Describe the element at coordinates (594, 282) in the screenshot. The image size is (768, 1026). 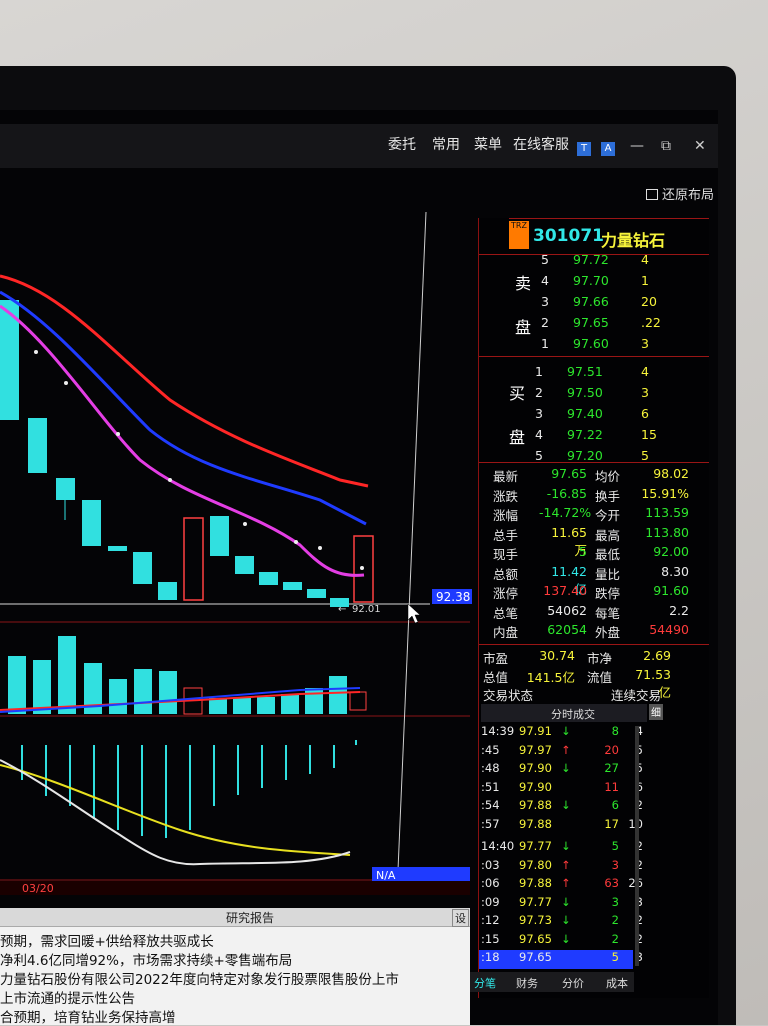
I see `sell-row: 4 97.70 1` at that location.